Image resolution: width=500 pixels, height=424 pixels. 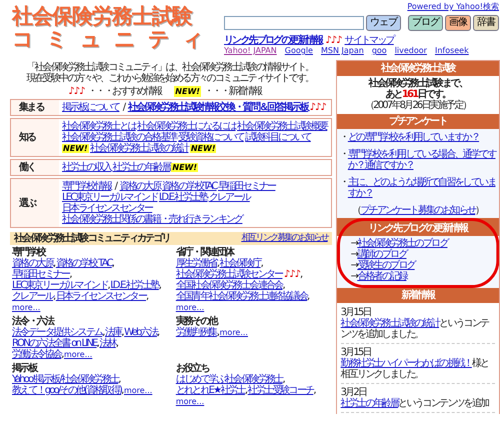 I want to click on category-link: 法林, so click(x=107, y=343).